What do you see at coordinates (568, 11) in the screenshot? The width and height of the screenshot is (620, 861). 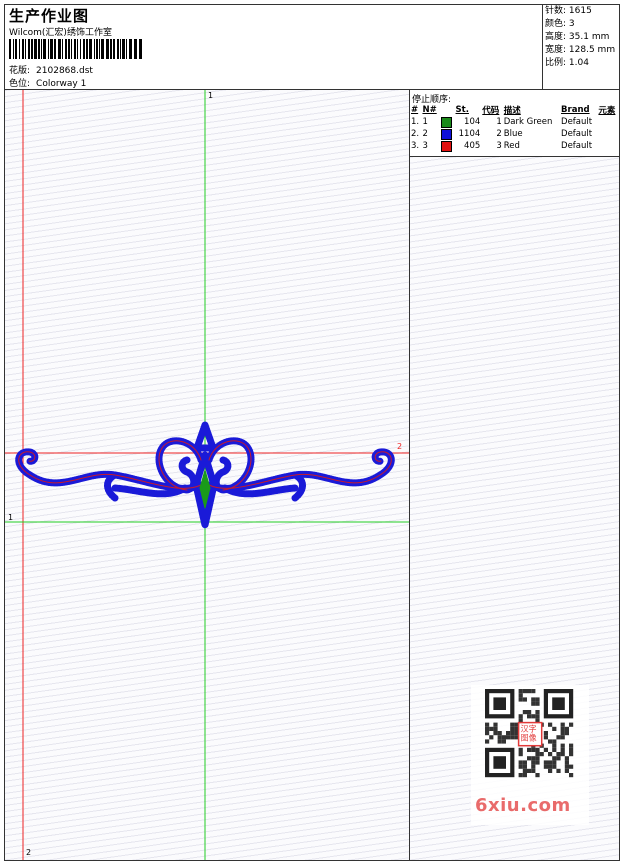 I see `stat-stitches: 针数: 1615` at bounding box center [568, 11].